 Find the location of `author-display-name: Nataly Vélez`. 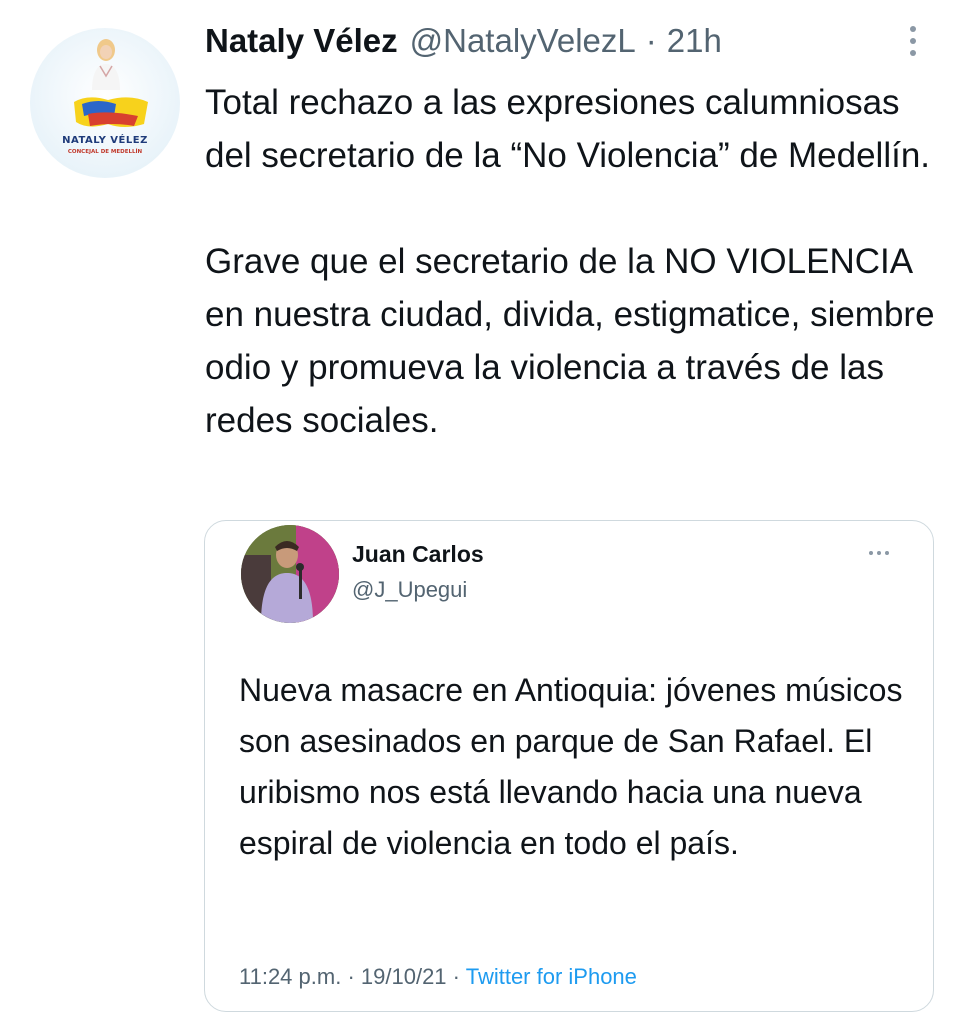

author-display-name: Nataly Vélez is located at coordinates (301, 41).